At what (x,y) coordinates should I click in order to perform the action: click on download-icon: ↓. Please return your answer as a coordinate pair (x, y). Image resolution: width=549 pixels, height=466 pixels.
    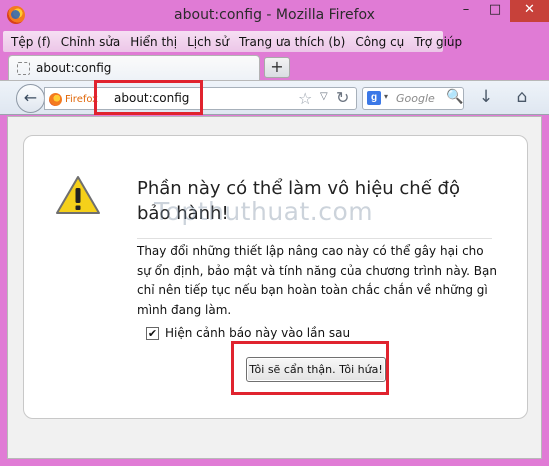
    Looking at the image, I should click on (486, 97).